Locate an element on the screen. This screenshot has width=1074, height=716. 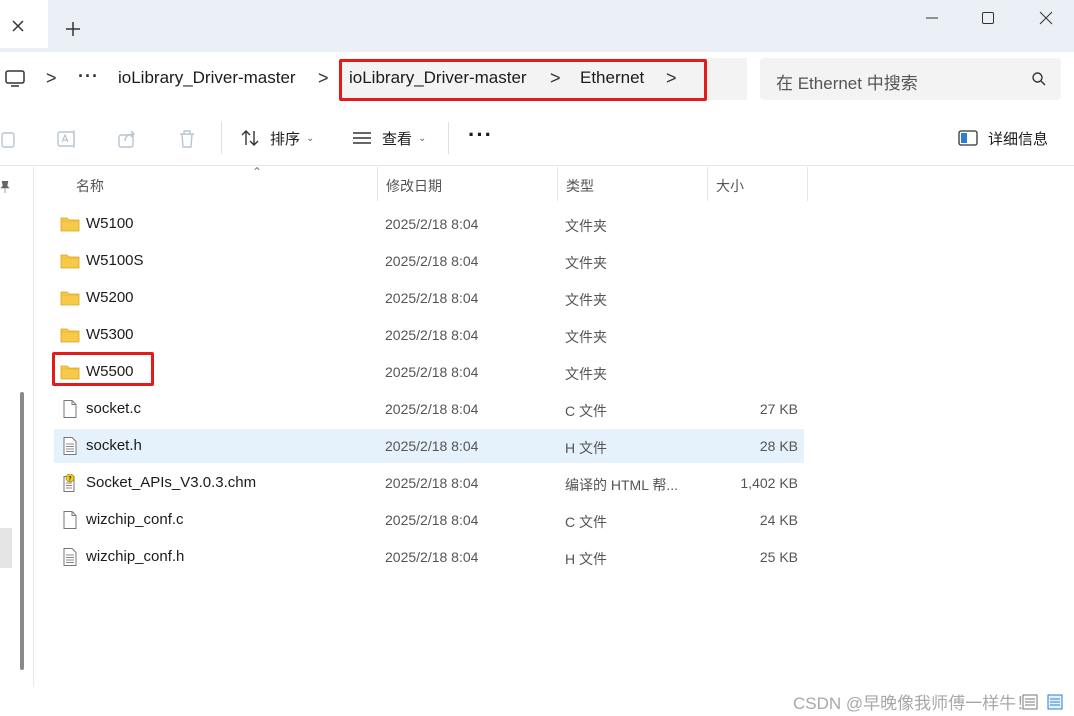
navigation-pane-item is located at coordinates (6, 548).